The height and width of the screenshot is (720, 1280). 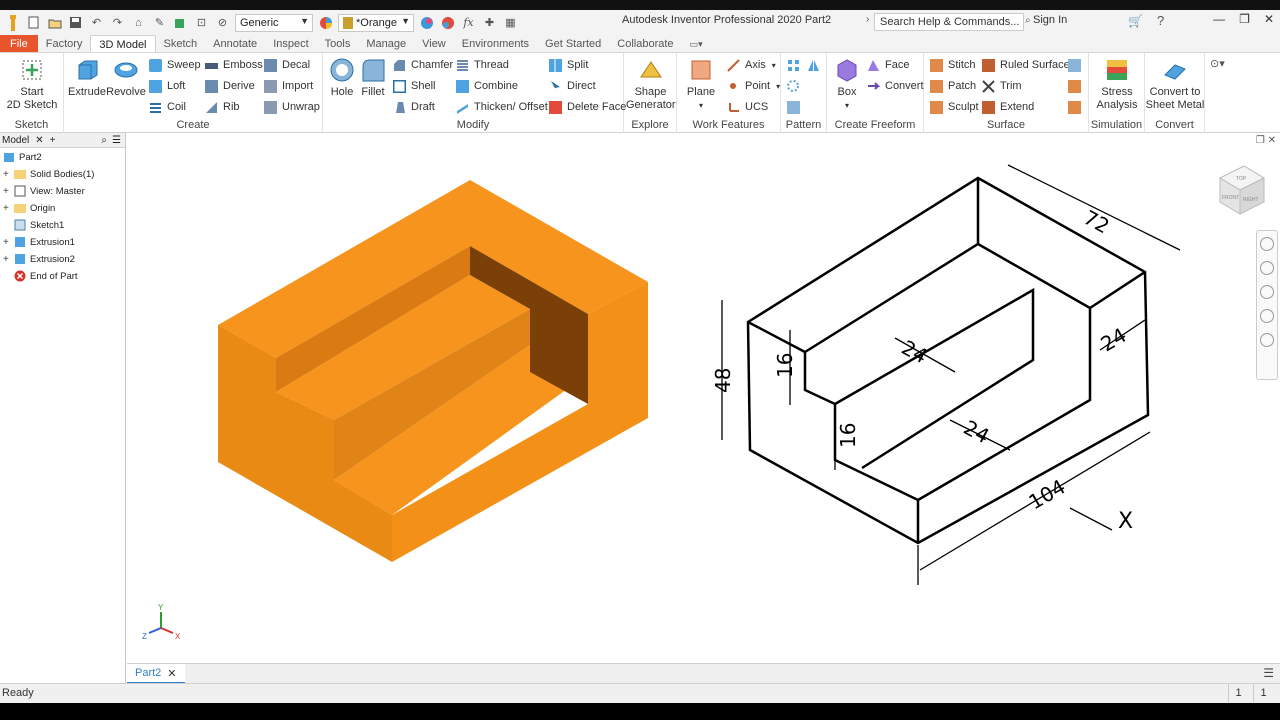 I want to click on shell-button: Shell, so click(x=414, y=86).